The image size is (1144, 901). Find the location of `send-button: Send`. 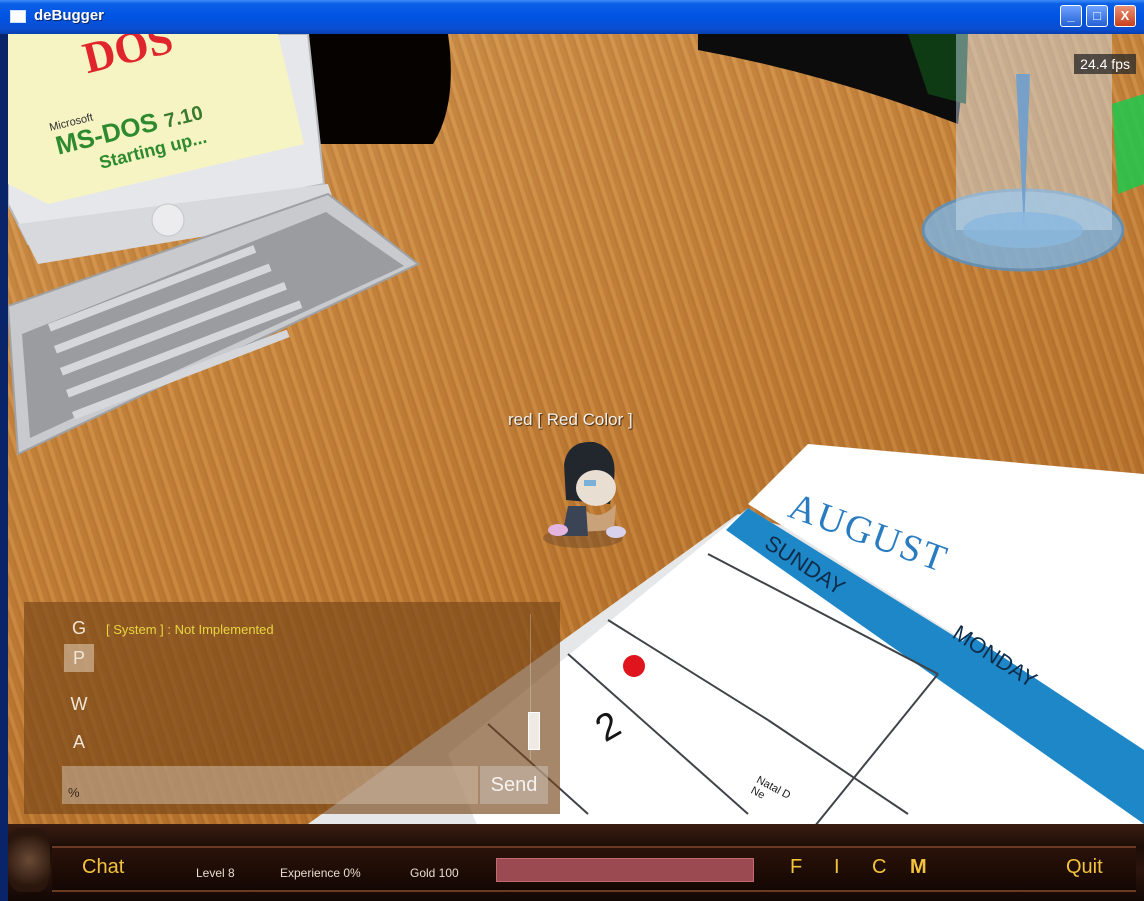

send-button: Send is located at coordinates (514, 785).